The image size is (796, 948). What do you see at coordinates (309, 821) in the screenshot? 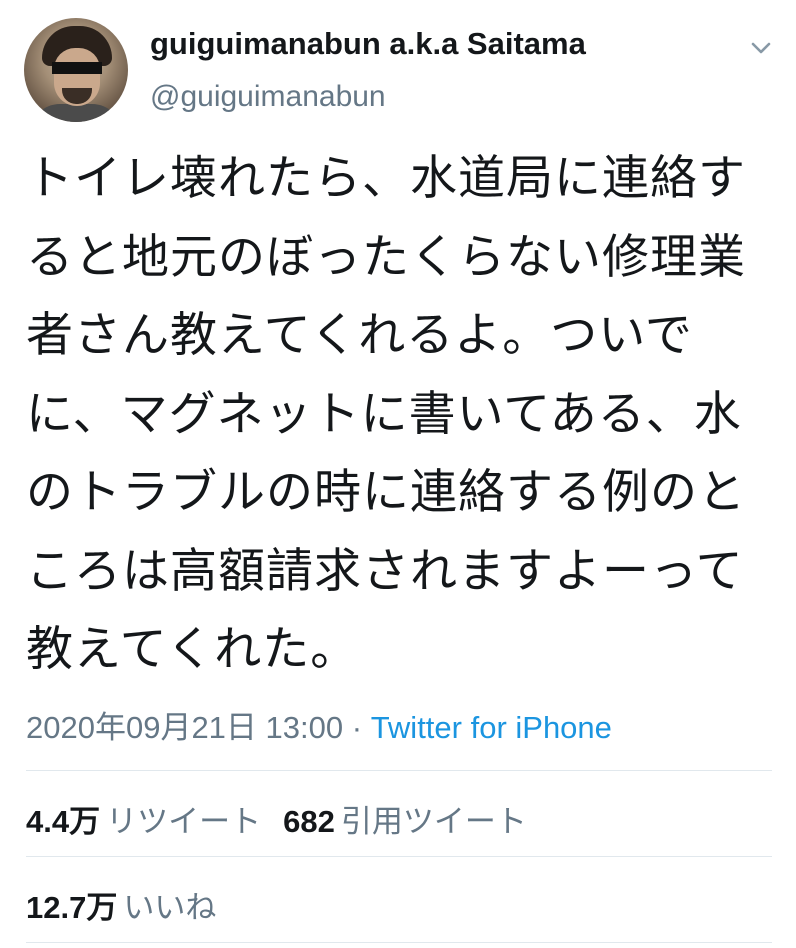
I see `quotes-count: 682` at bounding box center [309, 821].